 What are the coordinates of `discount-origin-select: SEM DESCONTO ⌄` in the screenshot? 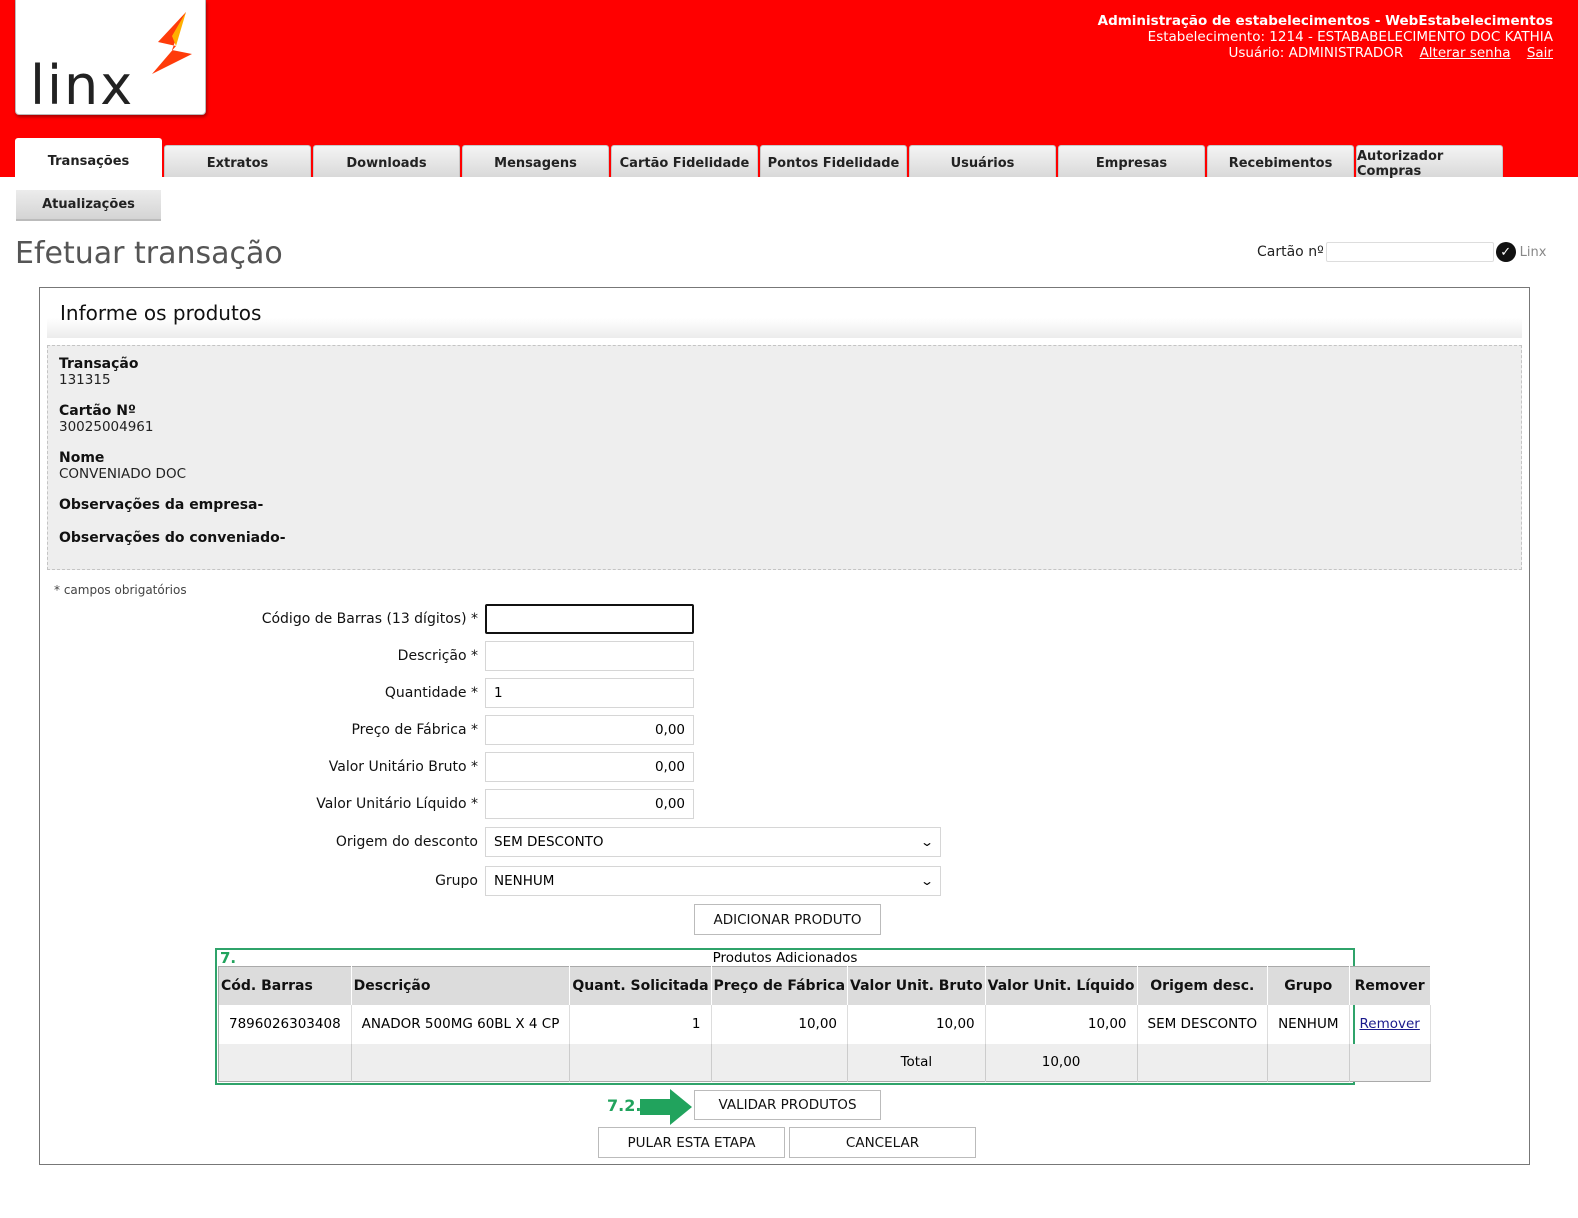 It's located at (713, 842).